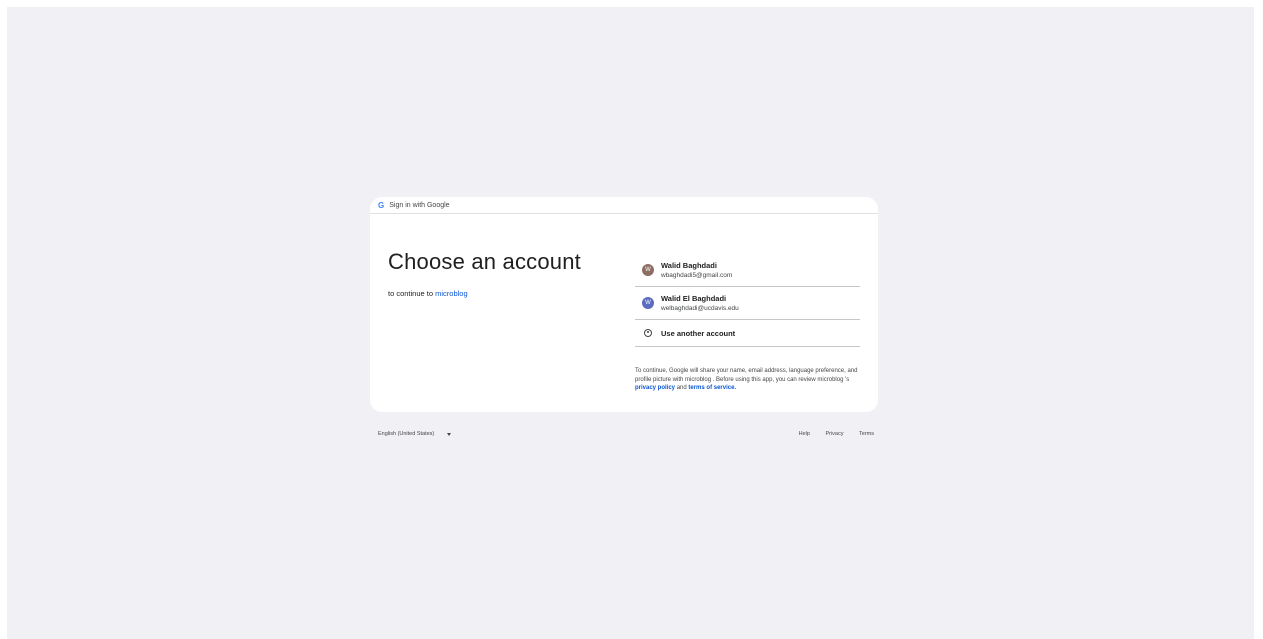  I want to click on terms-link: Terms, so click(866, 434).